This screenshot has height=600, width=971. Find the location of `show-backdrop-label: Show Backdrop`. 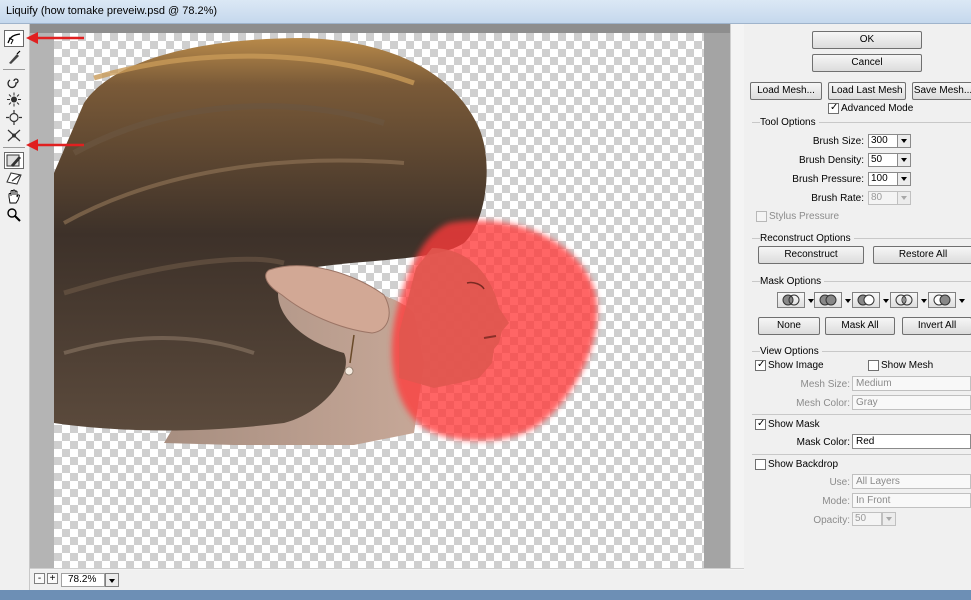

show-backdrop-label: Show Backdrop is located at coordinates (803, 464).